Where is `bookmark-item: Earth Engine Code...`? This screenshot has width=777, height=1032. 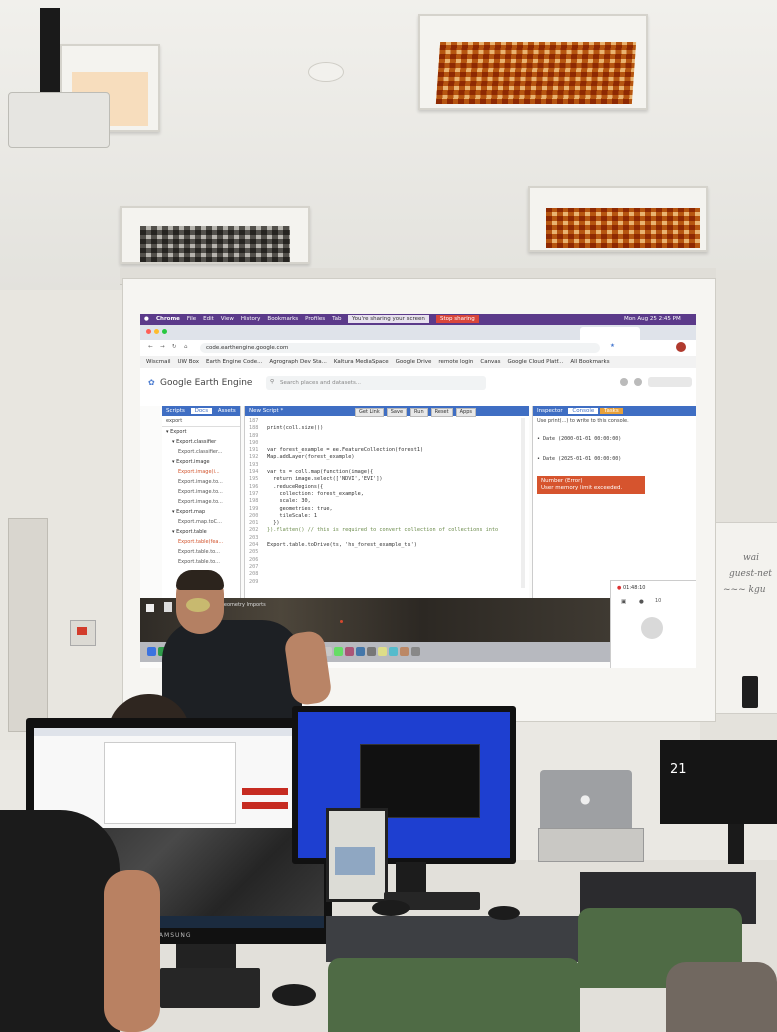
bookmark-item: Earth Engine Code... is located at coordinates (234, 362).